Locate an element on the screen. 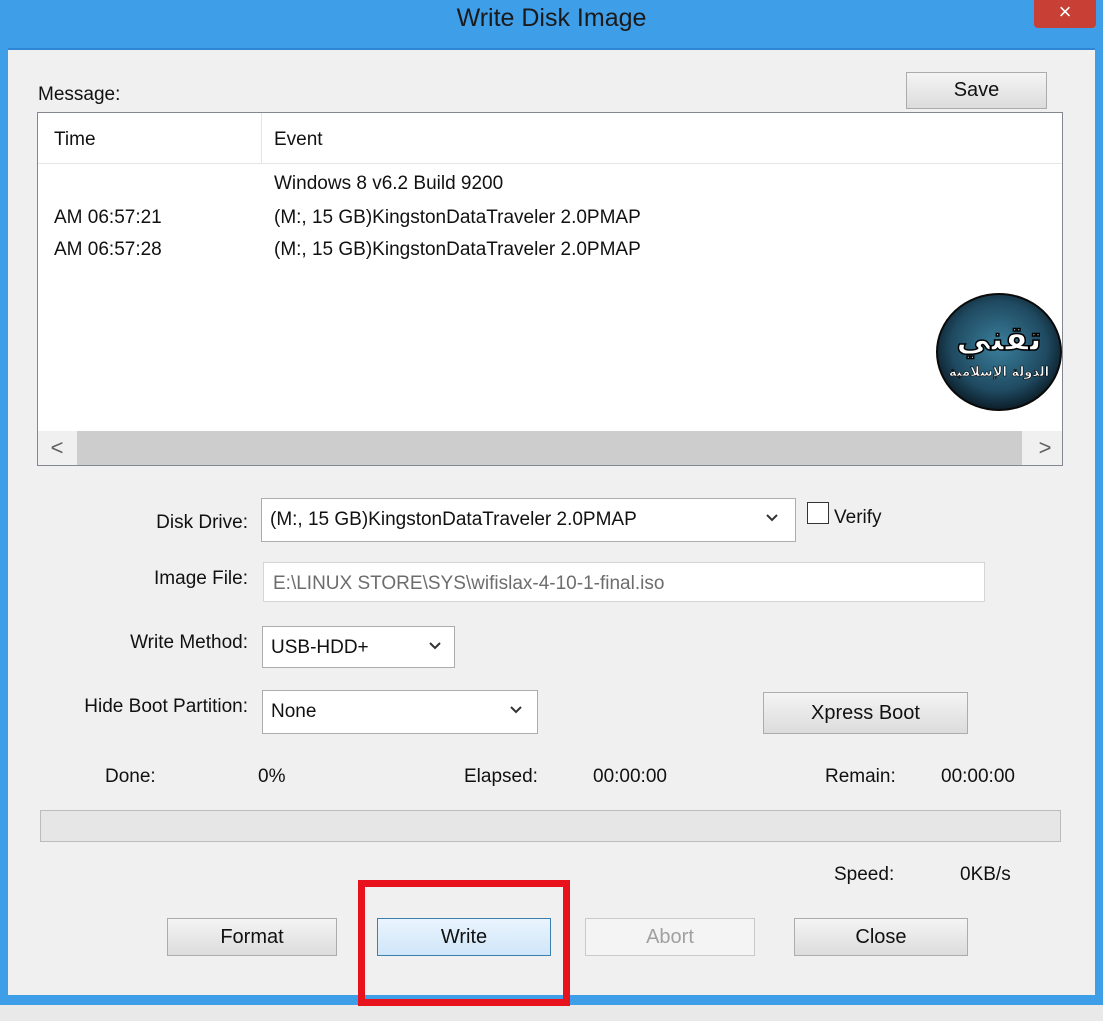  write-method-label: Write Method: is located at coordinates (189, 642).